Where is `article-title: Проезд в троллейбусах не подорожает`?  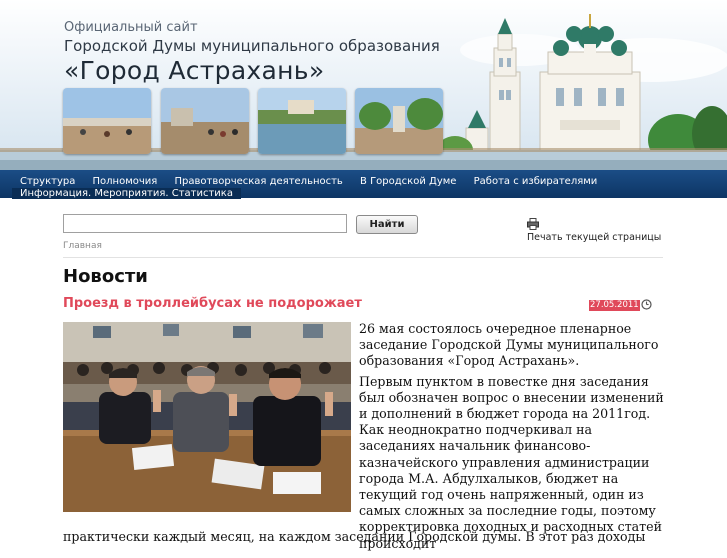 article-title: Проезд в троллейбусах не подорожает is located at coordinates (212, 303).